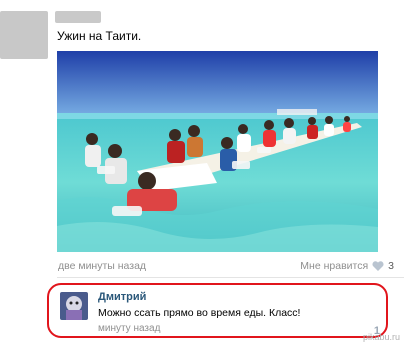 This screenshot has height=344, width=404. What do you see at coordinates (391, 266) in the screenshot?
I see `like-count: 3` at bounding box center [391, 266].